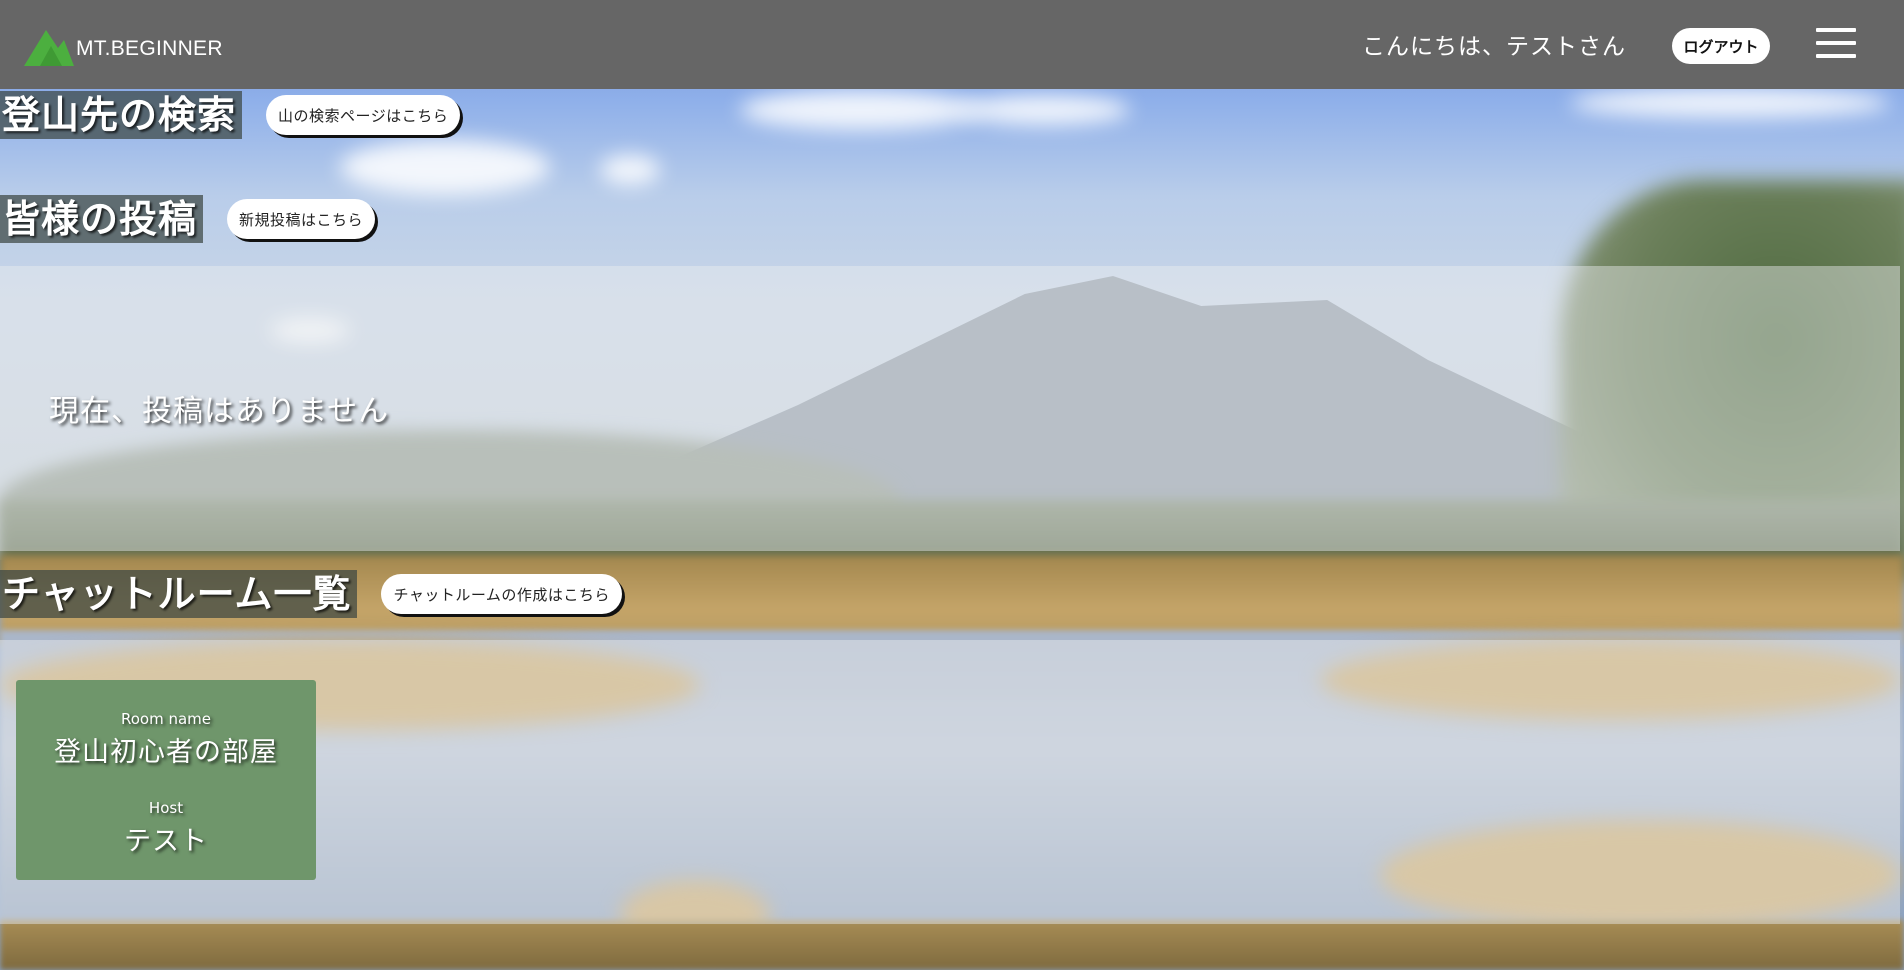  What do you see at coordinates (363, 115) in the screenshot?
I see `mountain-search-button: 山の検索ページはこちら` at bounding box center [363, 115].